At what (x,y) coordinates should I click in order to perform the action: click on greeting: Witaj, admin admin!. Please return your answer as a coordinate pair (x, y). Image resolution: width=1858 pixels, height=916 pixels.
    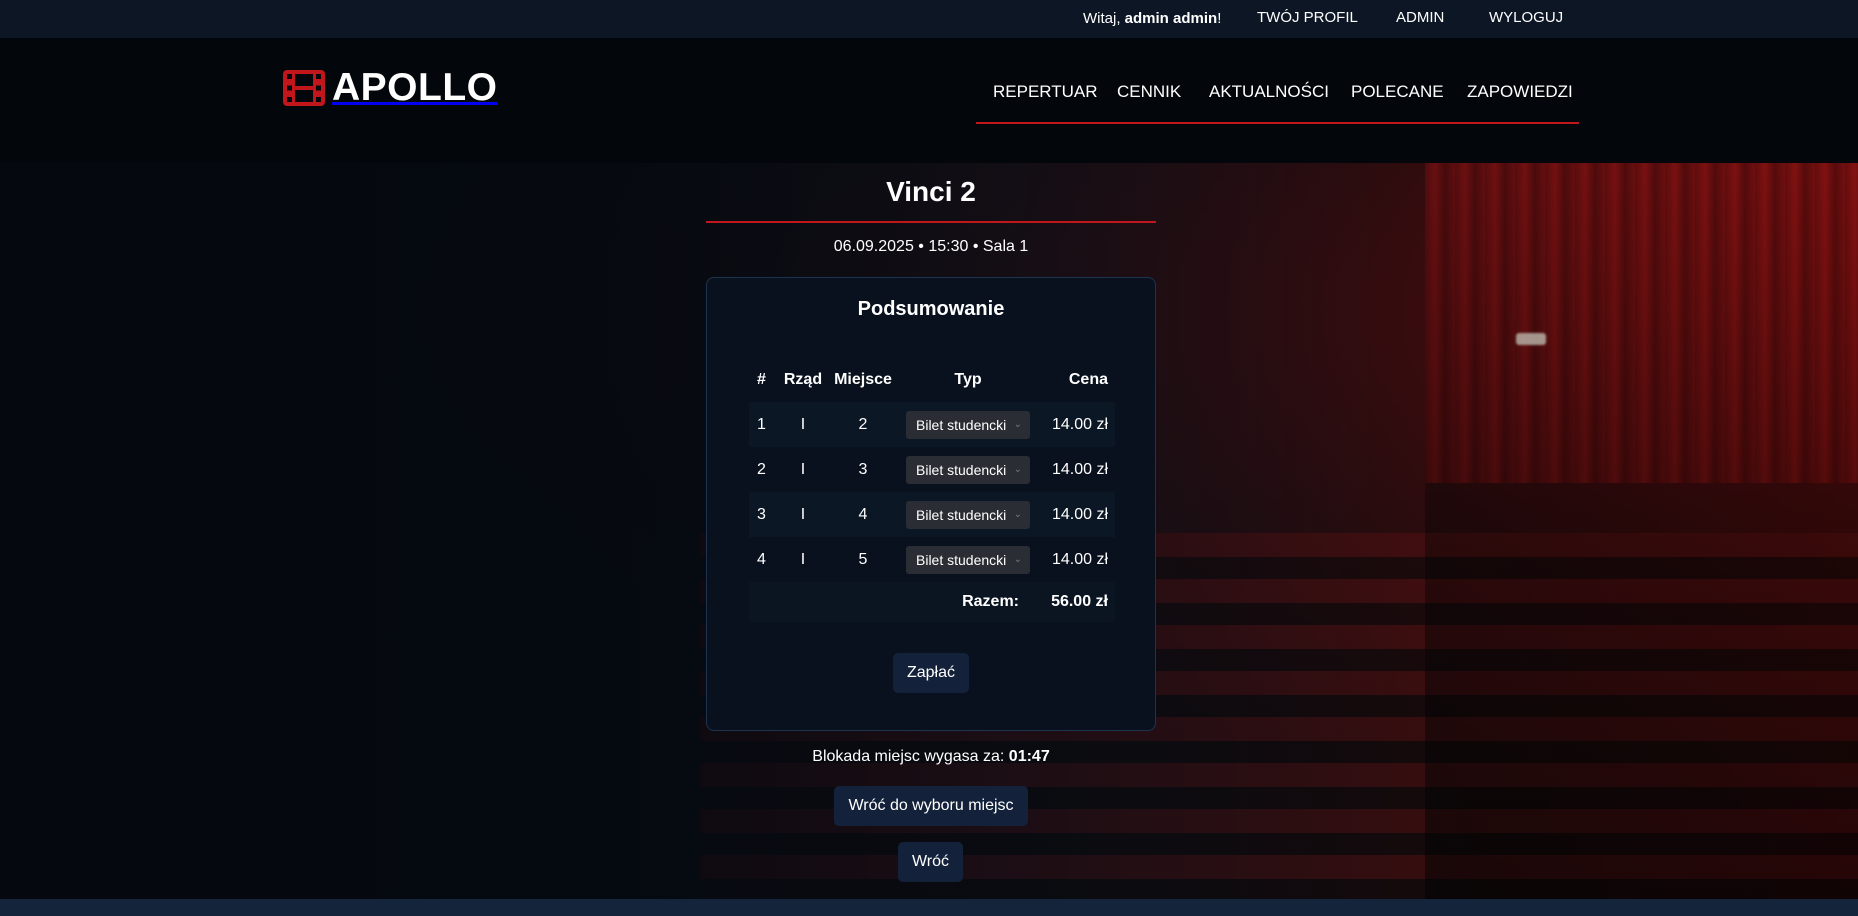
    Looking at the image, I should click on (1152, 18).